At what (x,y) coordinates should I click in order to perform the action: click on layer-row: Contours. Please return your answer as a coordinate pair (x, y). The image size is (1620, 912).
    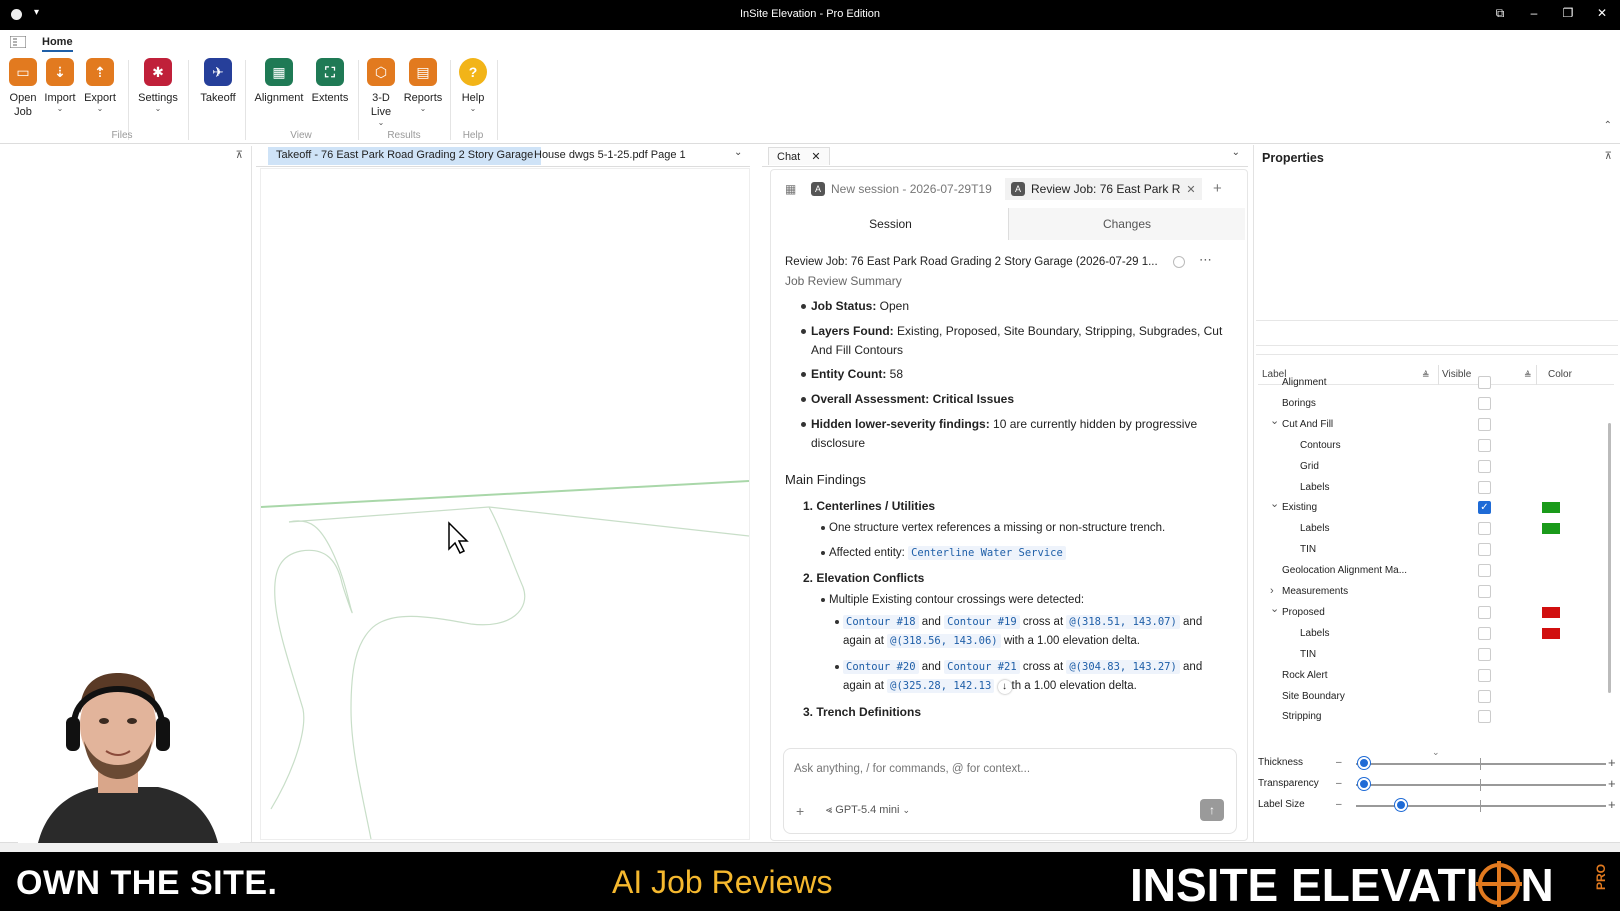
    Looking at the image, I should click on (1434, 445).